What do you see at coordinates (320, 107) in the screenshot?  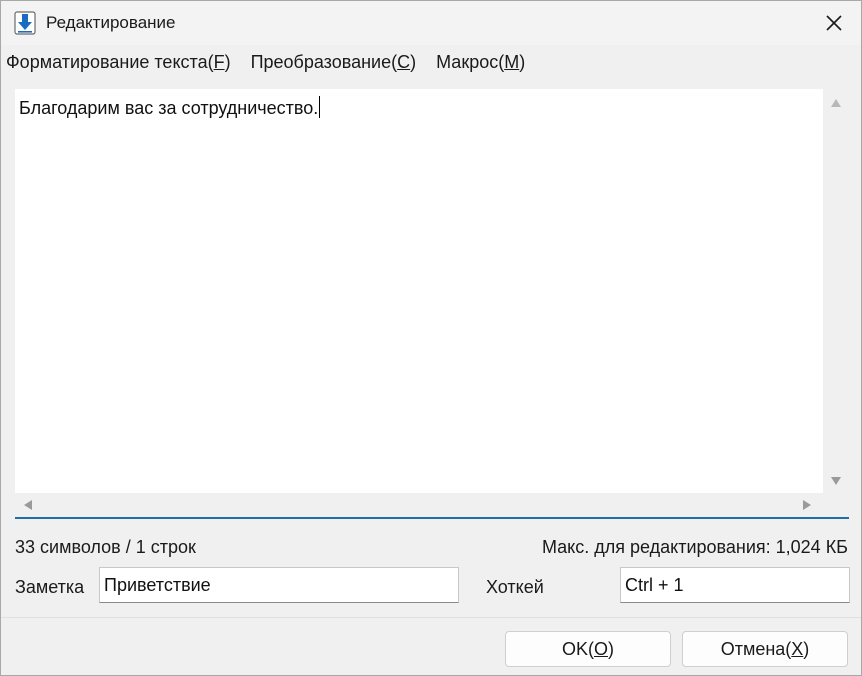 I see `text-caret` at bounding box center [320, 107].